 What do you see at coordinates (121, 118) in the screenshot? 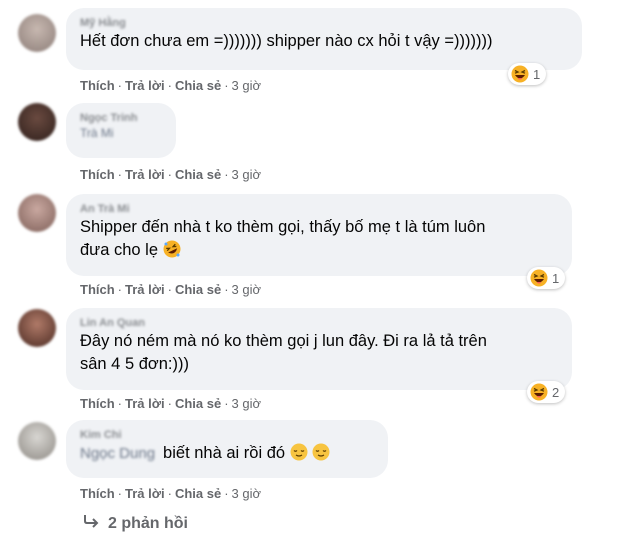
I see `comment-author: Ngọc Trinh` at bounding box center [121, 118].